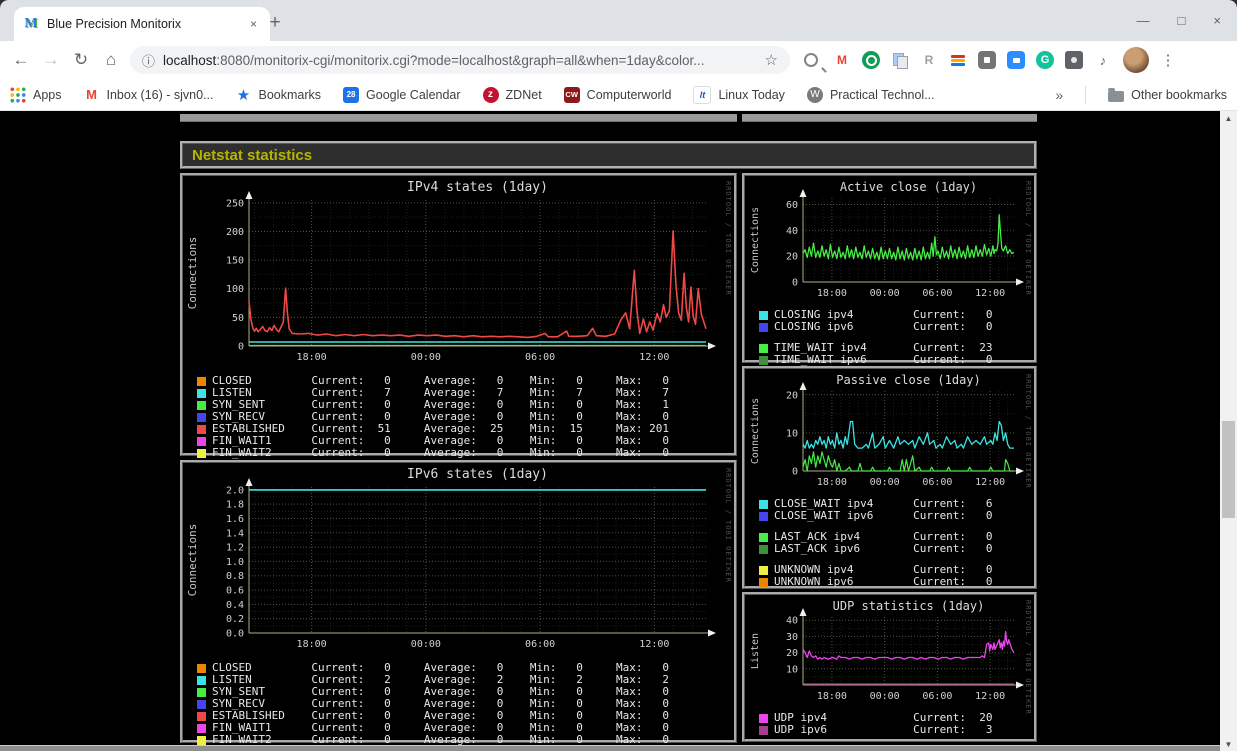 The height and width of the screenshot is (751, 1237). I want to click on bookmark-star-icon: ☆, so click(771, 60).